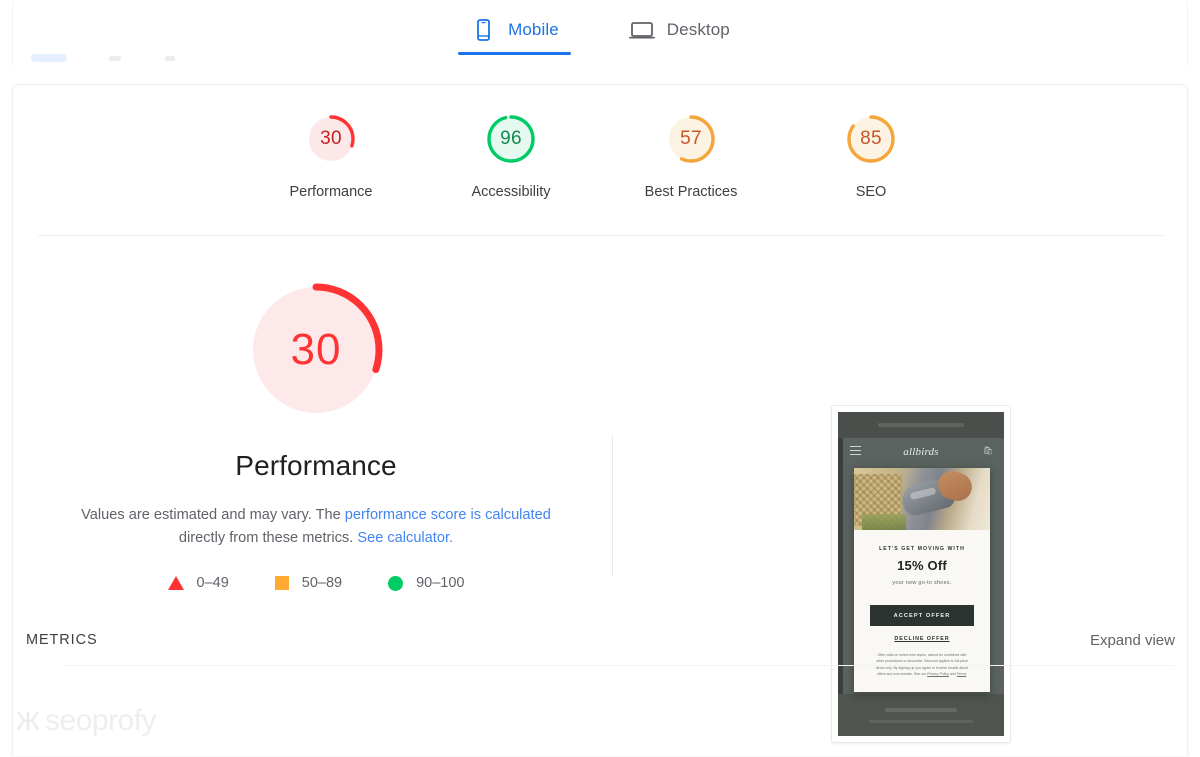 This screenshot has width=1200, height=757. What do you see at coordinates (331, 192) in the screenshot?
I see `gauge-label: Performance` at bounding box center [331, 192].